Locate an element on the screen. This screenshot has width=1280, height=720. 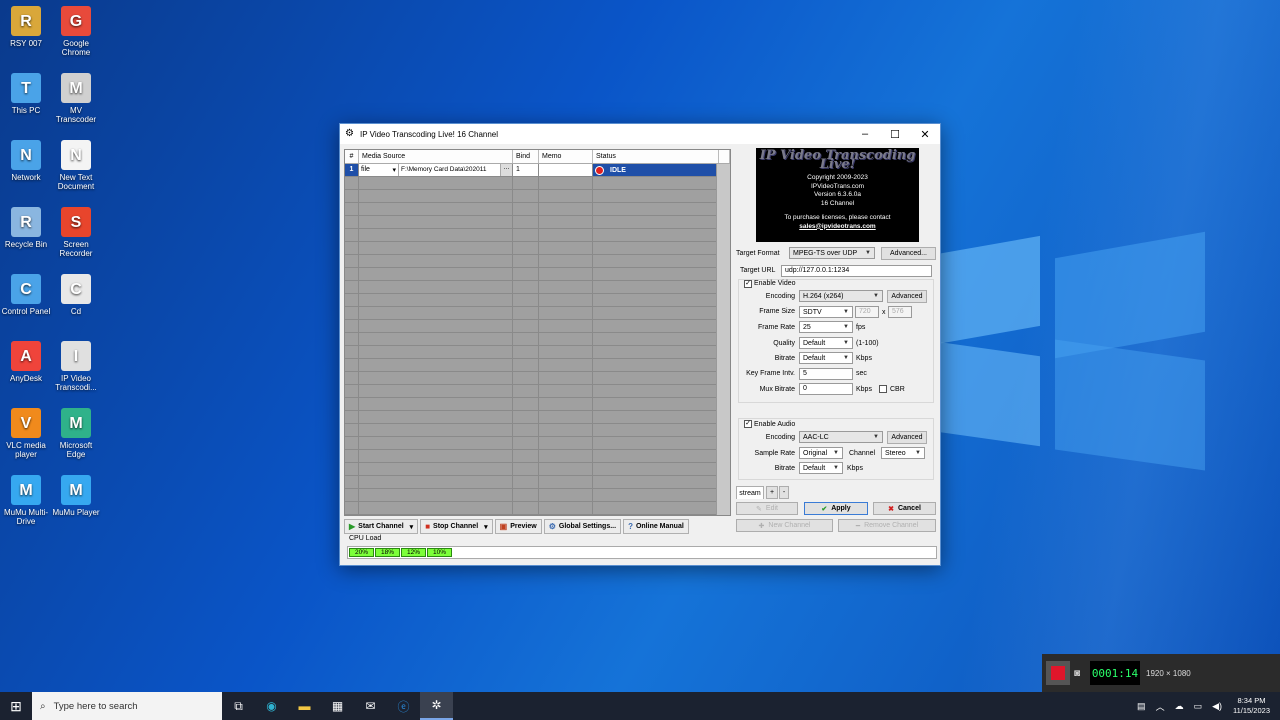
camera-icon: ◙ is located at coordinates (1082, 673).